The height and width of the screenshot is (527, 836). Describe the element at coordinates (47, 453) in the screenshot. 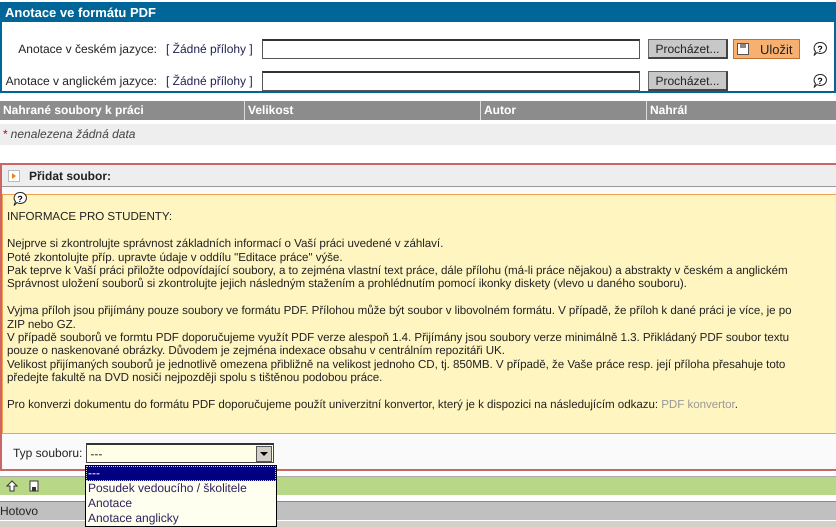

I see `field-label: Typ souboru:` at that location.